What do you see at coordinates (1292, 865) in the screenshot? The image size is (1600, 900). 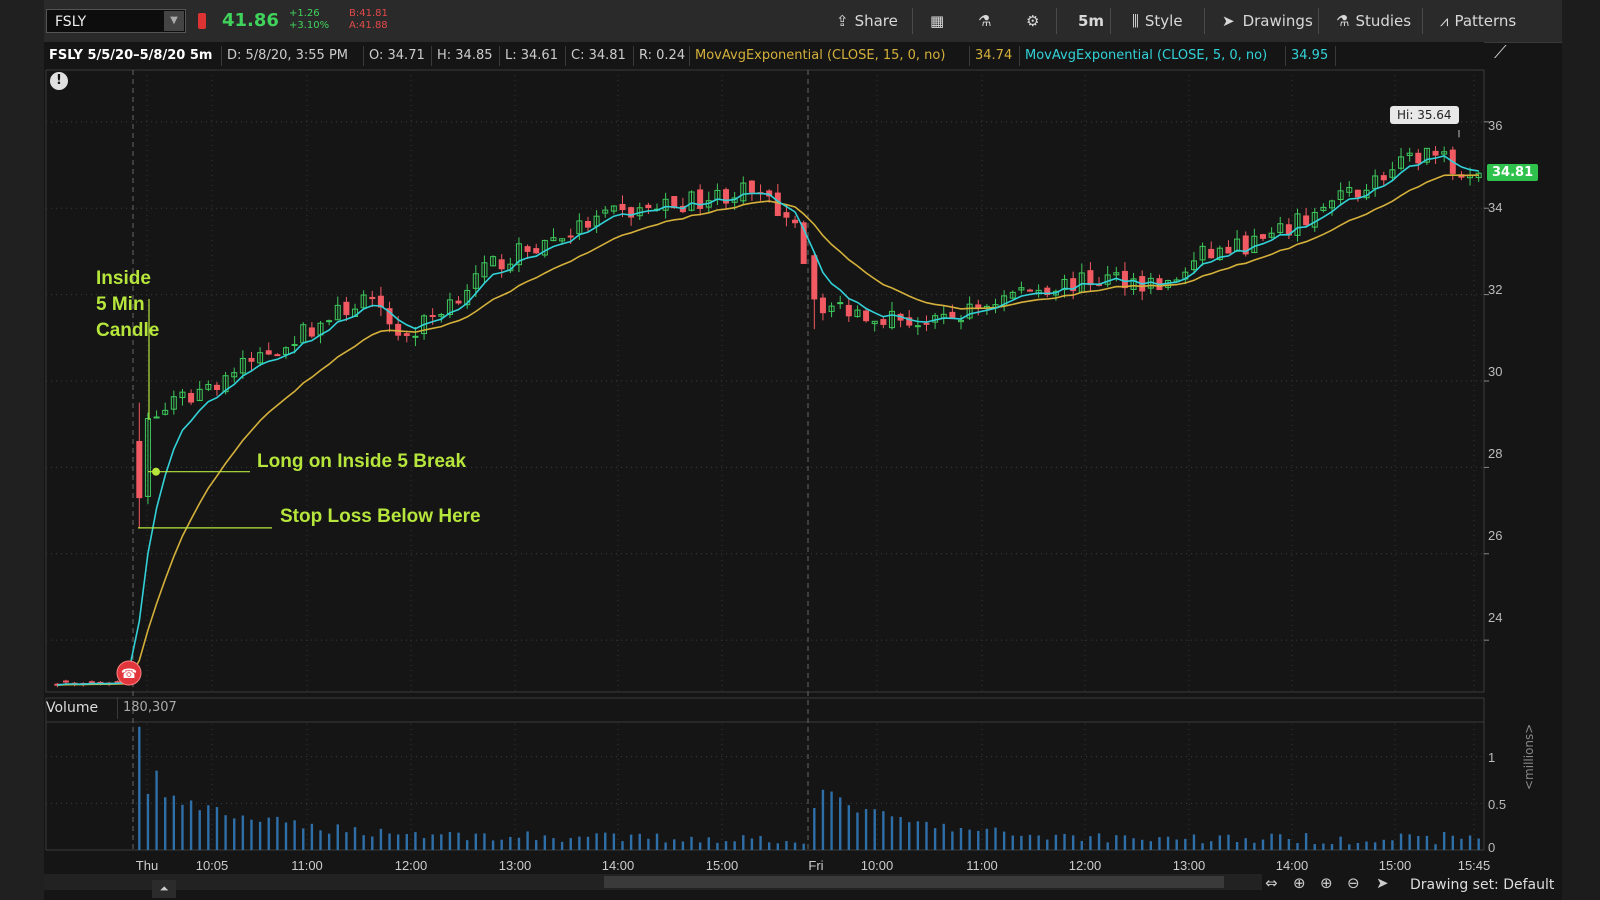 I see `x-tick: 14:00` at bounding box center [1292, 865].